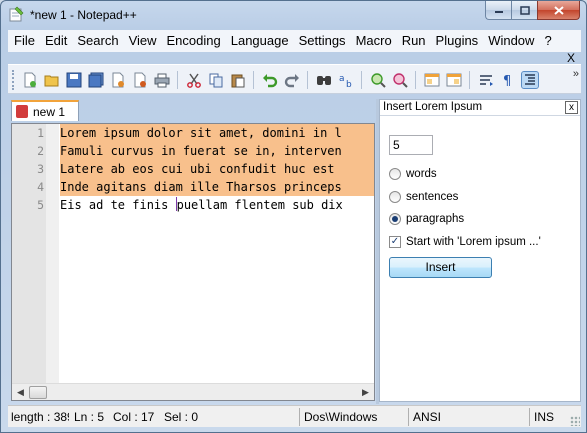  Describe the element at coordinates (24, 41) in the screenshot. I see `menu-file: File` at that location.